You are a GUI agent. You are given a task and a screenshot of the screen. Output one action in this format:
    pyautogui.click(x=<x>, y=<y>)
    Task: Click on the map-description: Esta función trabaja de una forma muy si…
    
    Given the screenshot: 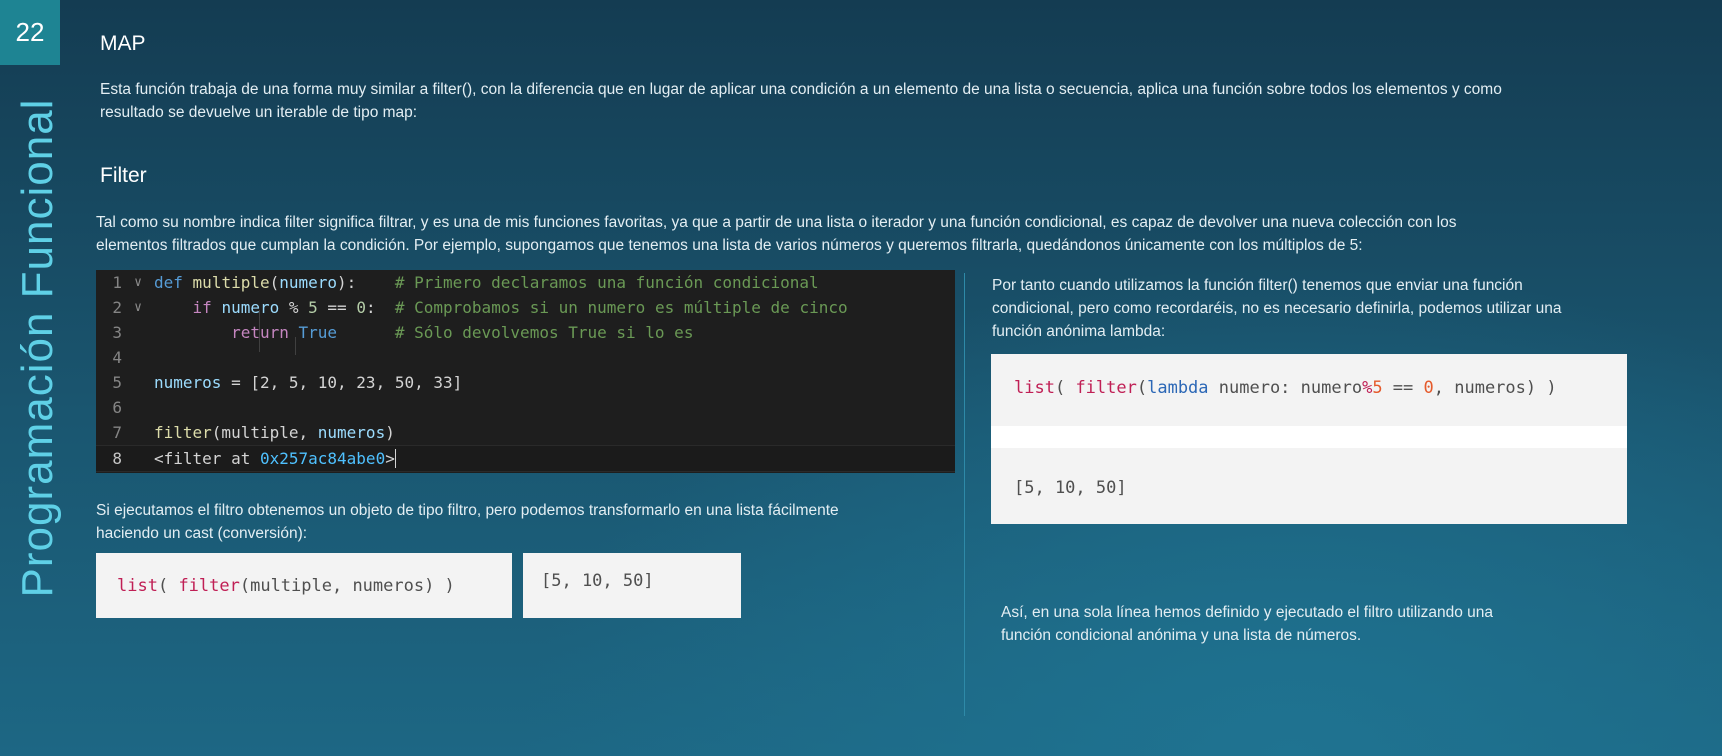 What is the action you would take?
    pyautogui.click(x=801, y=101)
    